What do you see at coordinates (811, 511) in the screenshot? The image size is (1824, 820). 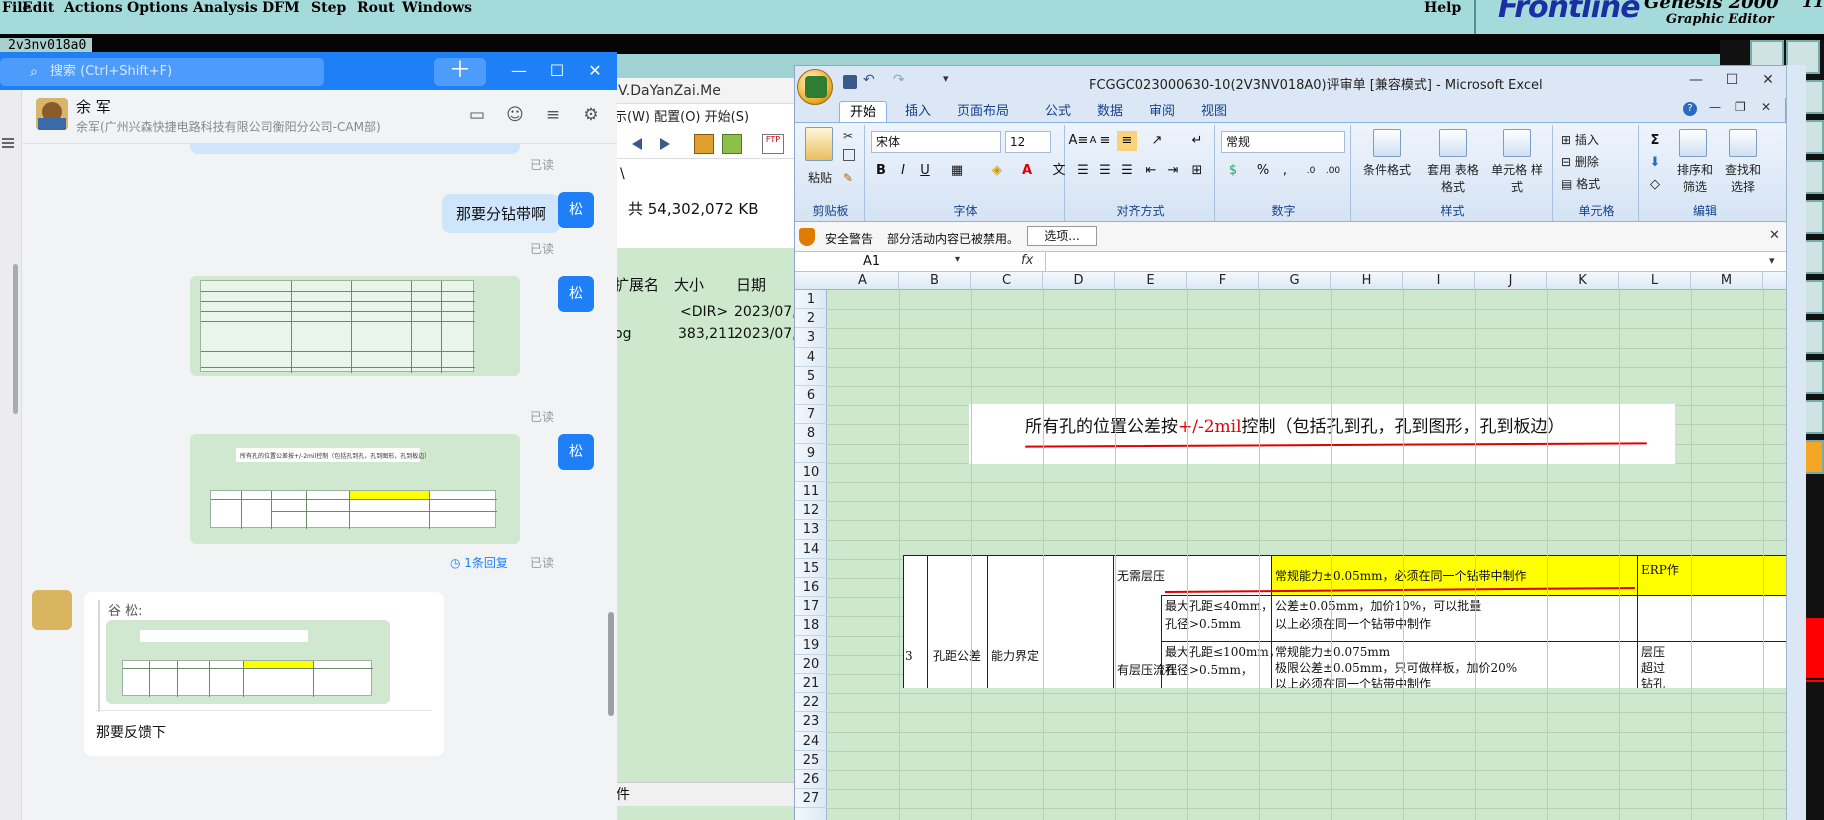 I see `row-header: 12` at bounding box center [811, 511].